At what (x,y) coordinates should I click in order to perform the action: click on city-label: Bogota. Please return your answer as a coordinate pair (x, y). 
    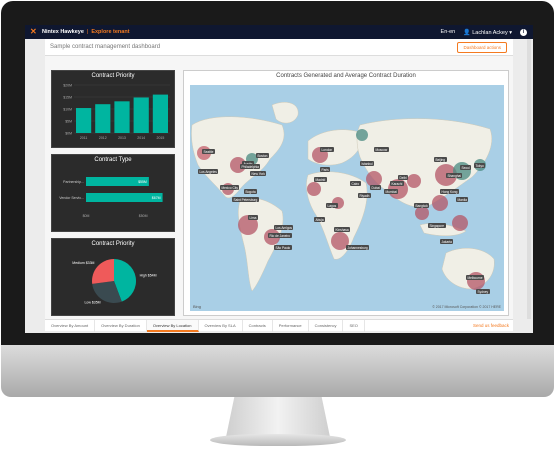
    Looking at the image, I should click on (251, 191).